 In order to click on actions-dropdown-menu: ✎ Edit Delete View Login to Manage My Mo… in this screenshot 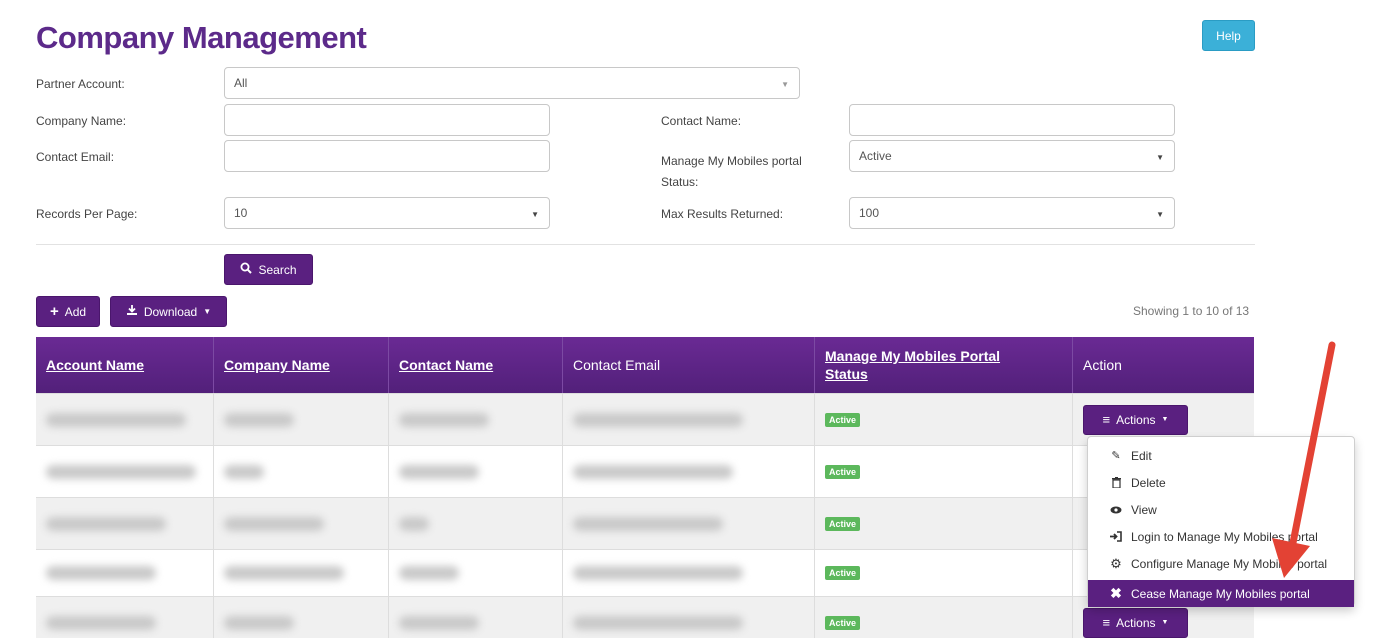, I will do `click(1221, 521)`.